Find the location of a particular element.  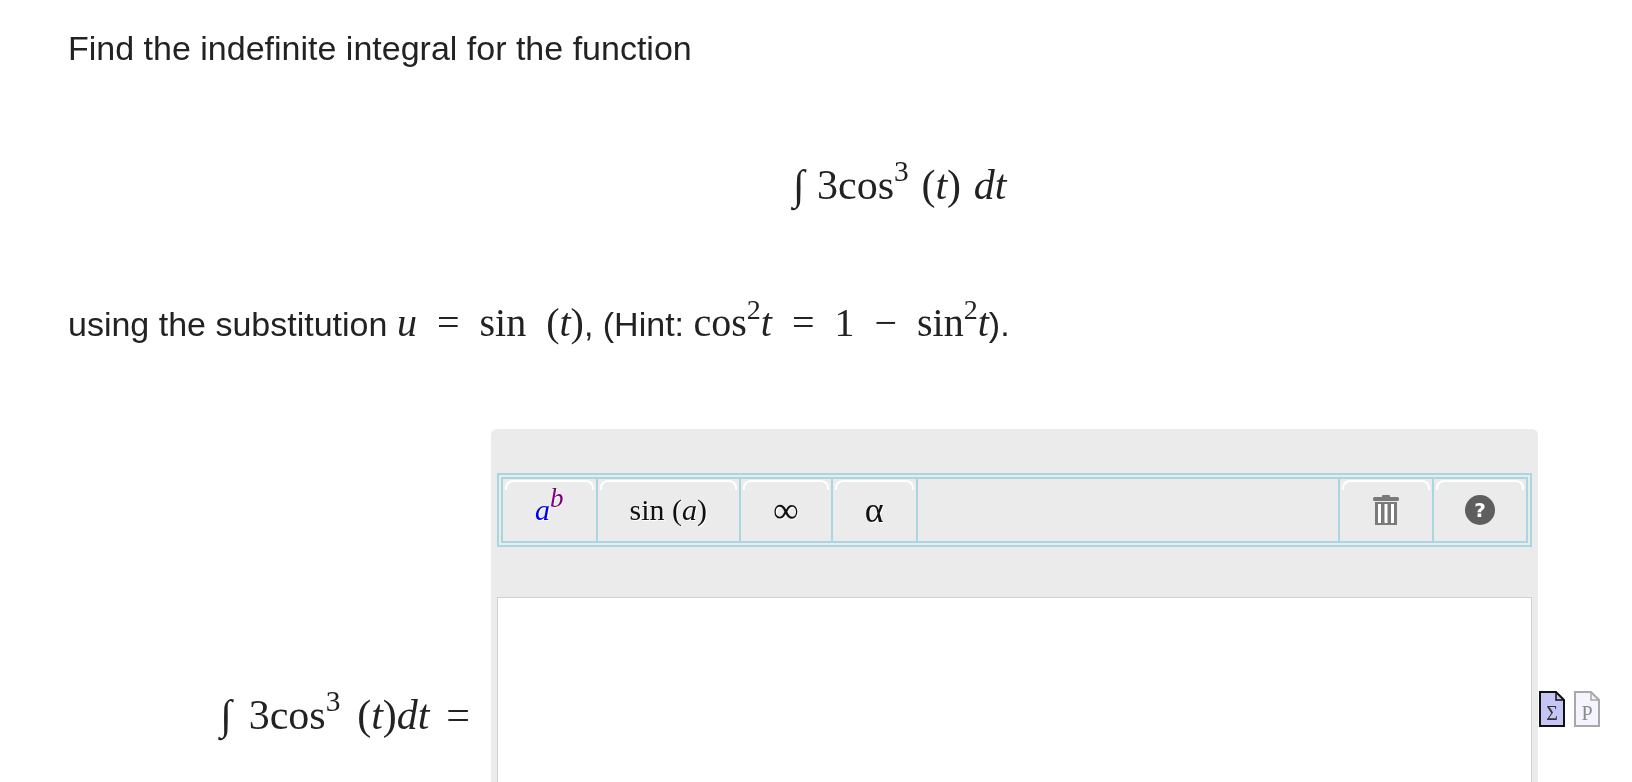

help-button: ? is located at coordinates (1479, 510).